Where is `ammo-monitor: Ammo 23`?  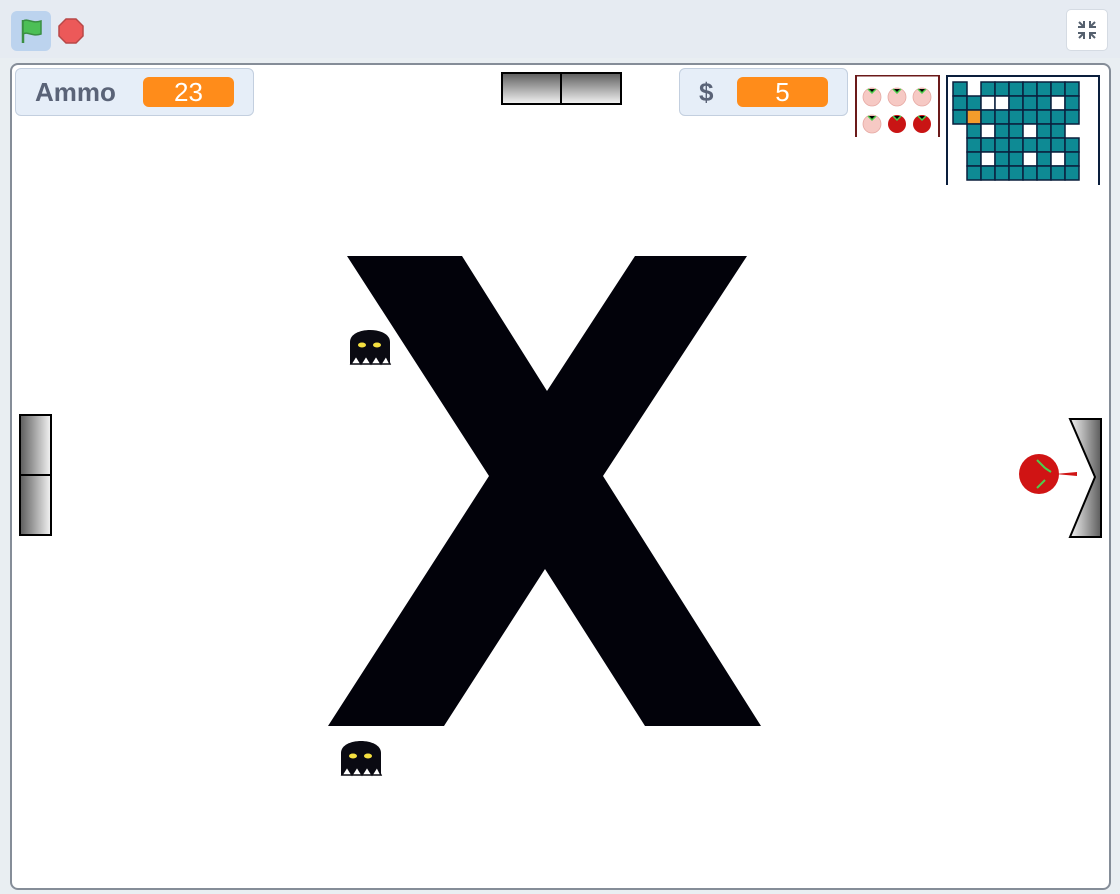
ammo-monitor: Ammo 23 is located at coordinates (134, 92).